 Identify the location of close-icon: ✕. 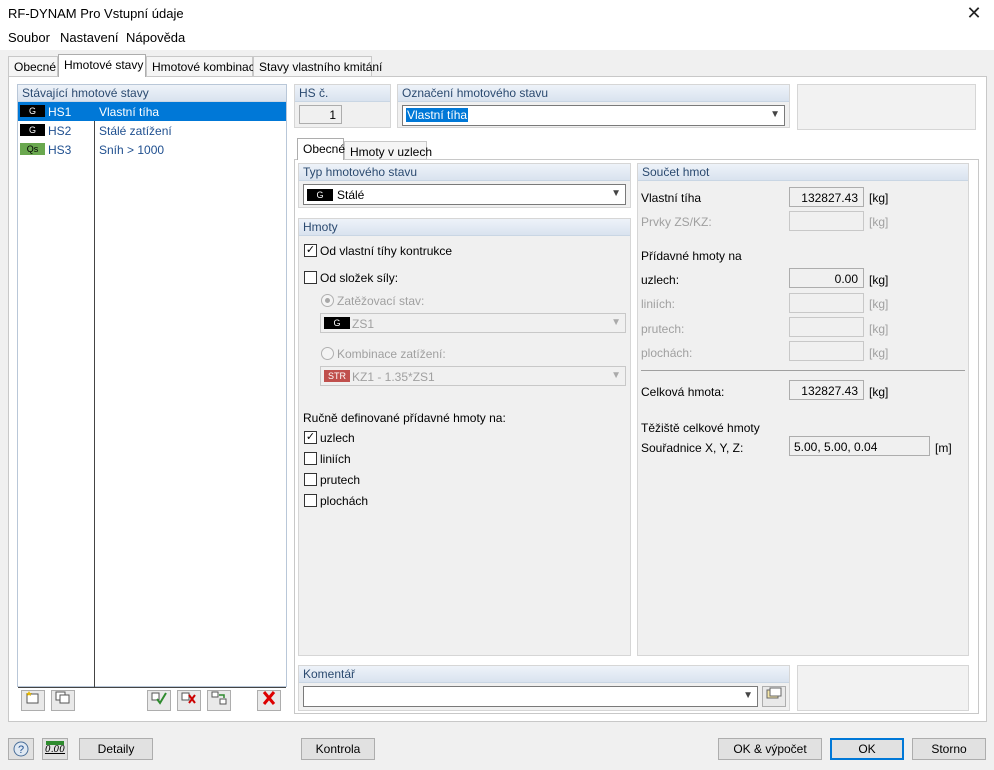
(974, 13).